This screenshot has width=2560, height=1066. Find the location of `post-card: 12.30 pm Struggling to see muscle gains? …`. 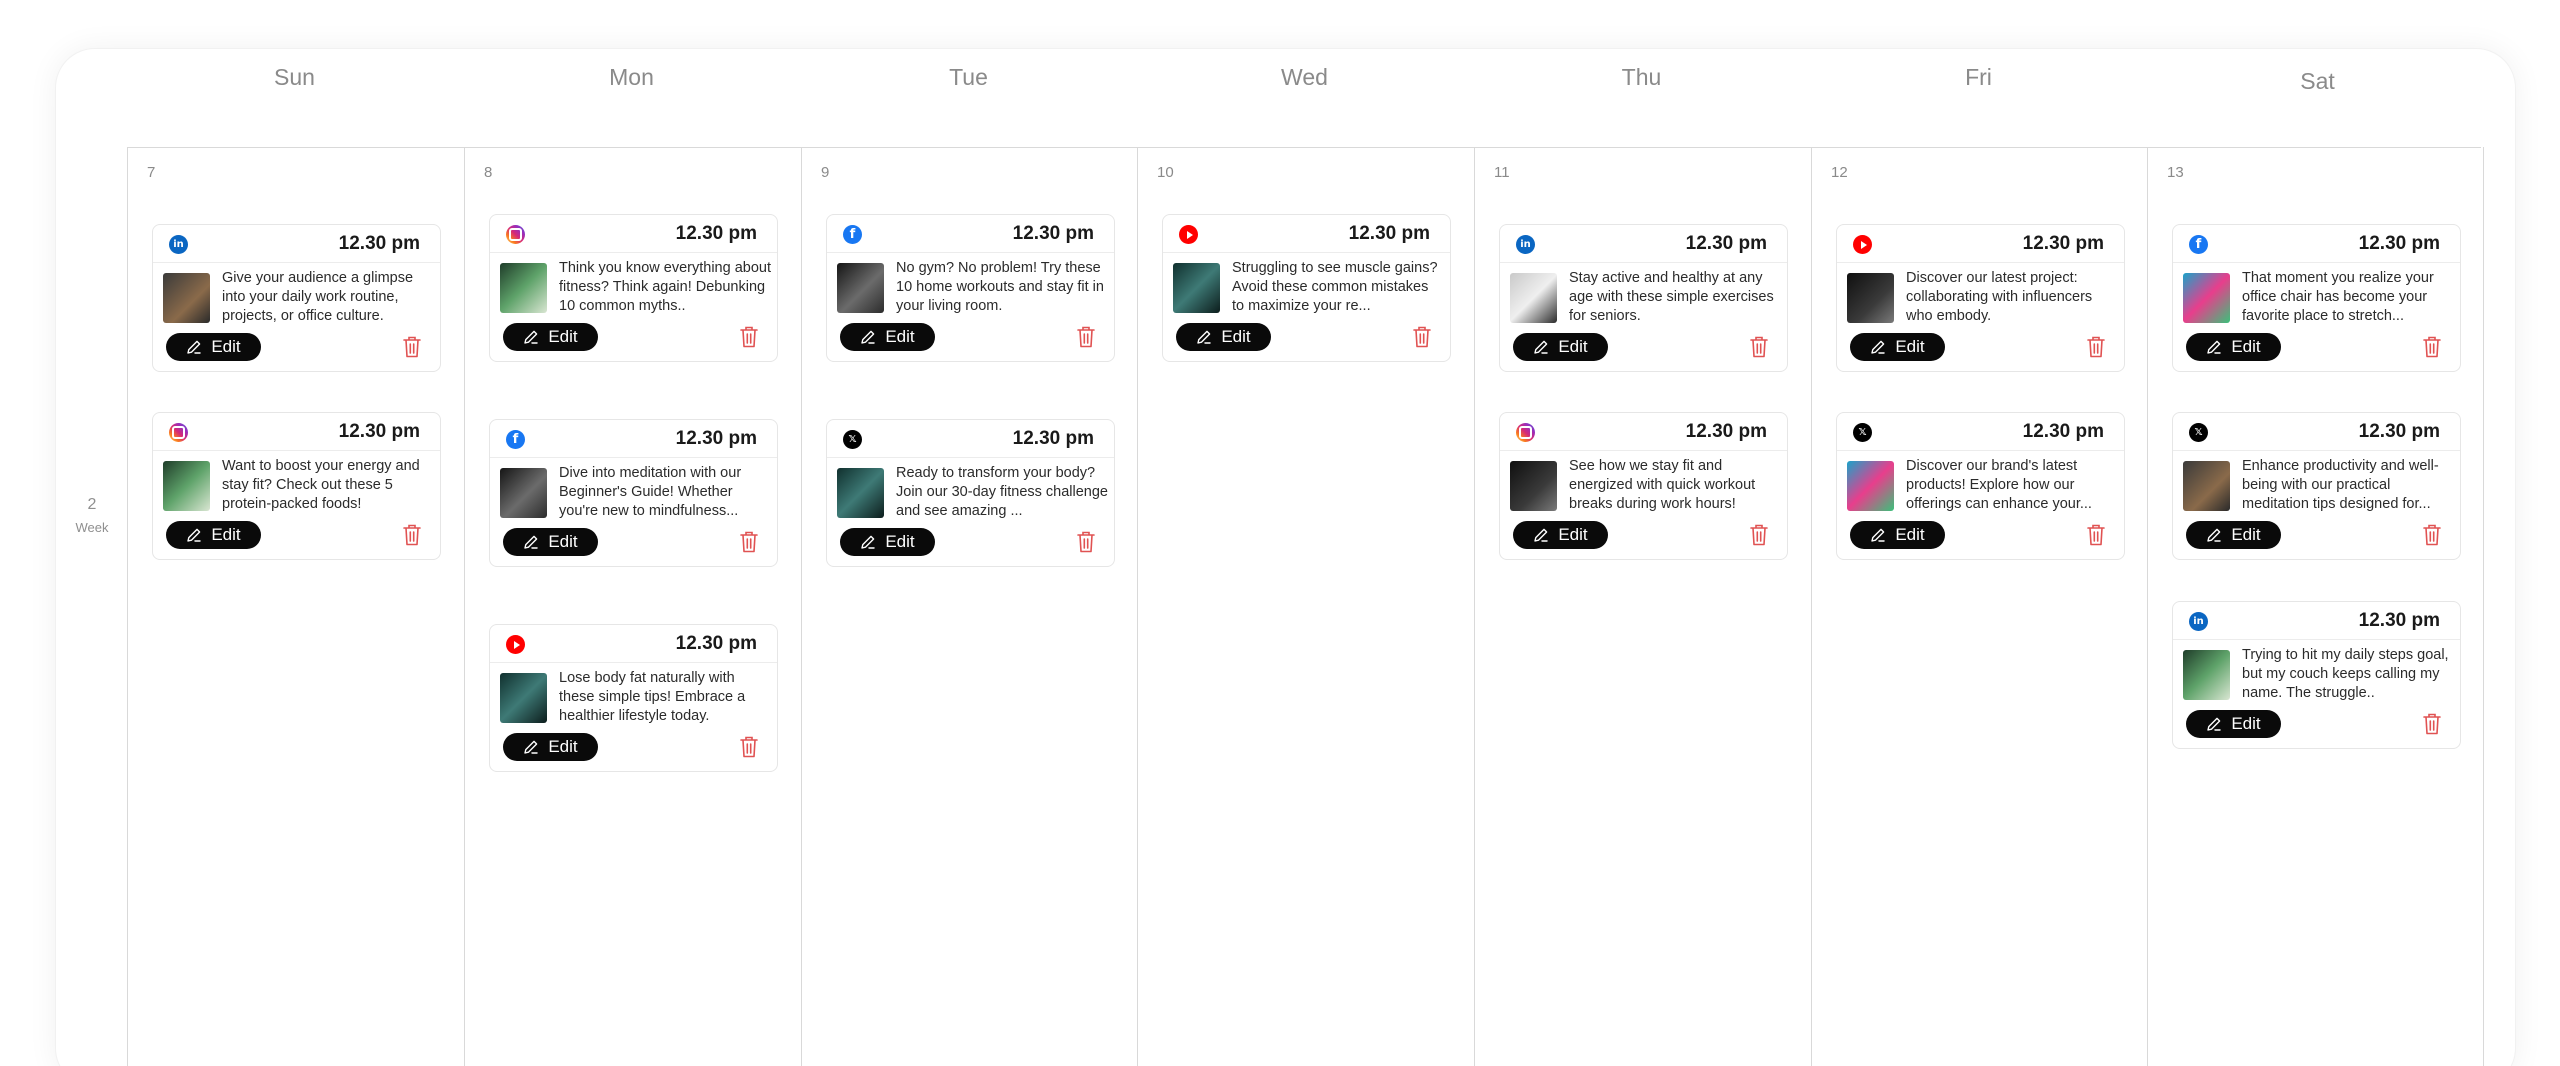

post-card: 12.30 pm Struggling to see muscle gains? … is located at coordinates (1306, 288).